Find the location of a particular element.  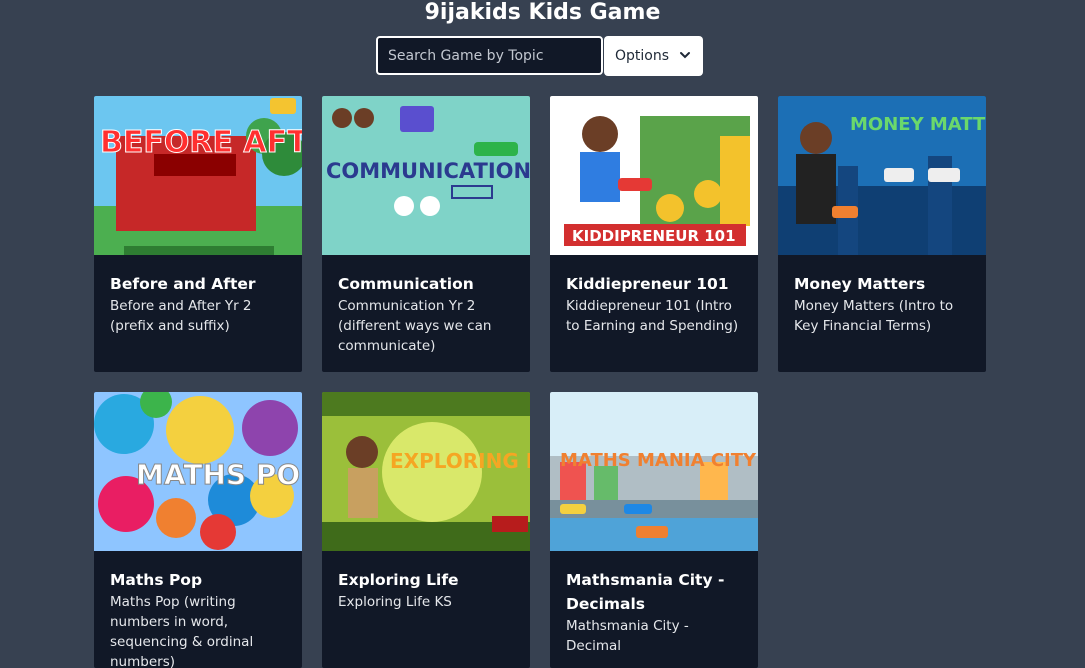

game-title: Maths Pop is located at coordinates (156, 580).